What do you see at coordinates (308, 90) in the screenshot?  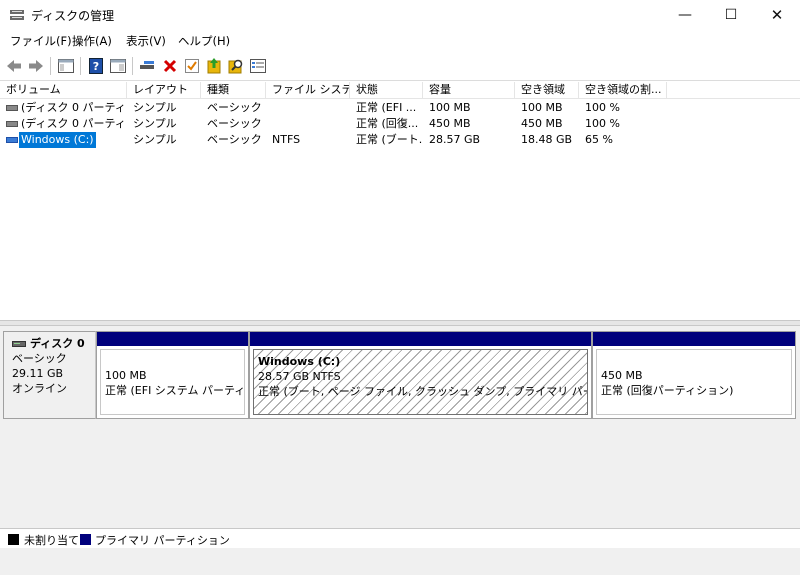 I see `column-header-filesystem: ファイル システム` at bounding box center [308, 90].